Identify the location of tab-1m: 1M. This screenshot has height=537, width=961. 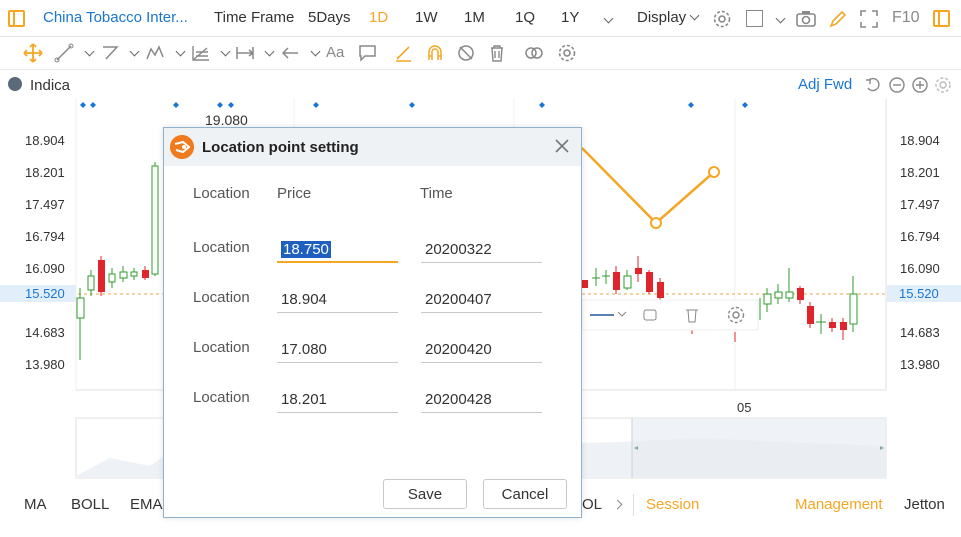
(474, 17).